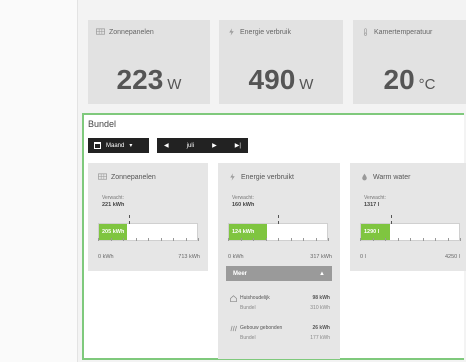 Image resolution: width=466 pixels, height=362 pixels. Describe the element at coordinates (149, 62) in the screenshot. I see `stat-card-solar: Zonnepanelen 223 W` at that location.